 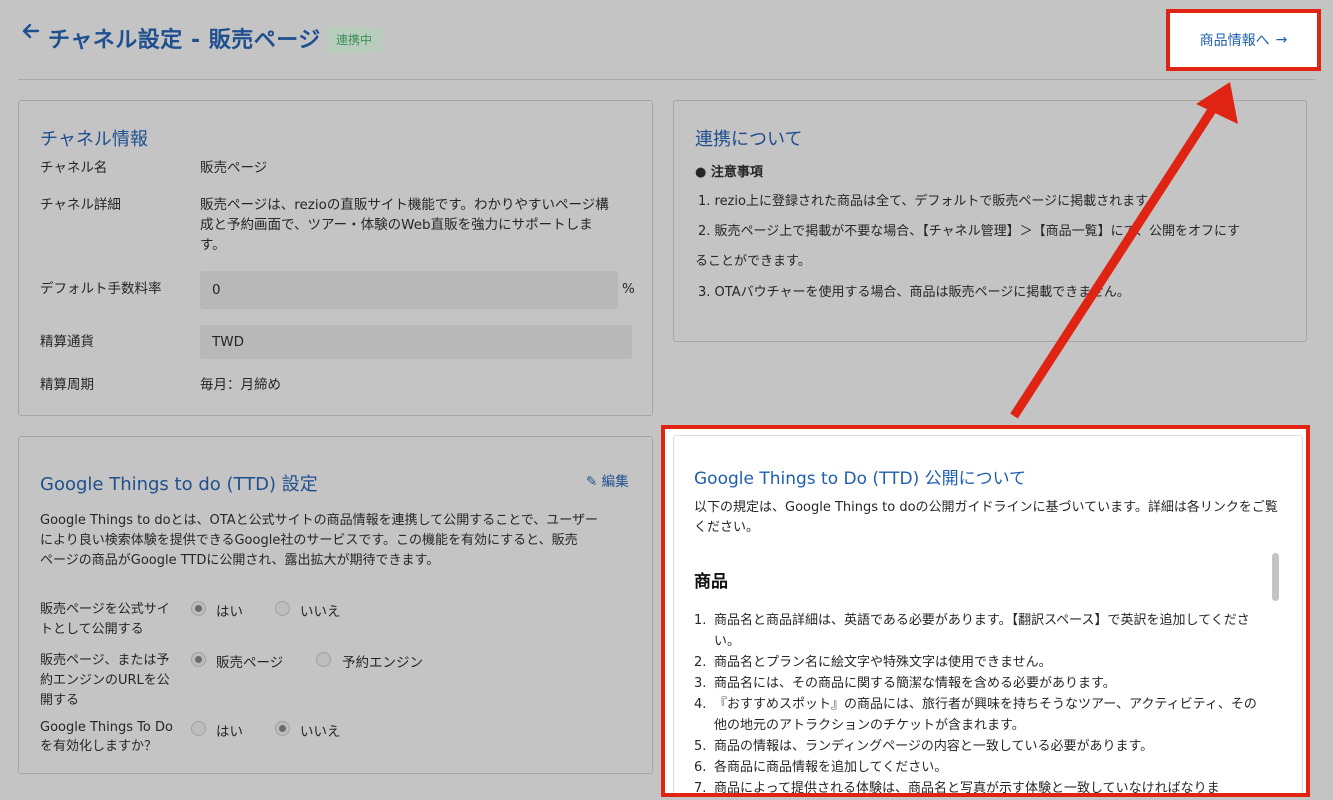 I want to click on fee-unit: %, so click(x=628, y=289).